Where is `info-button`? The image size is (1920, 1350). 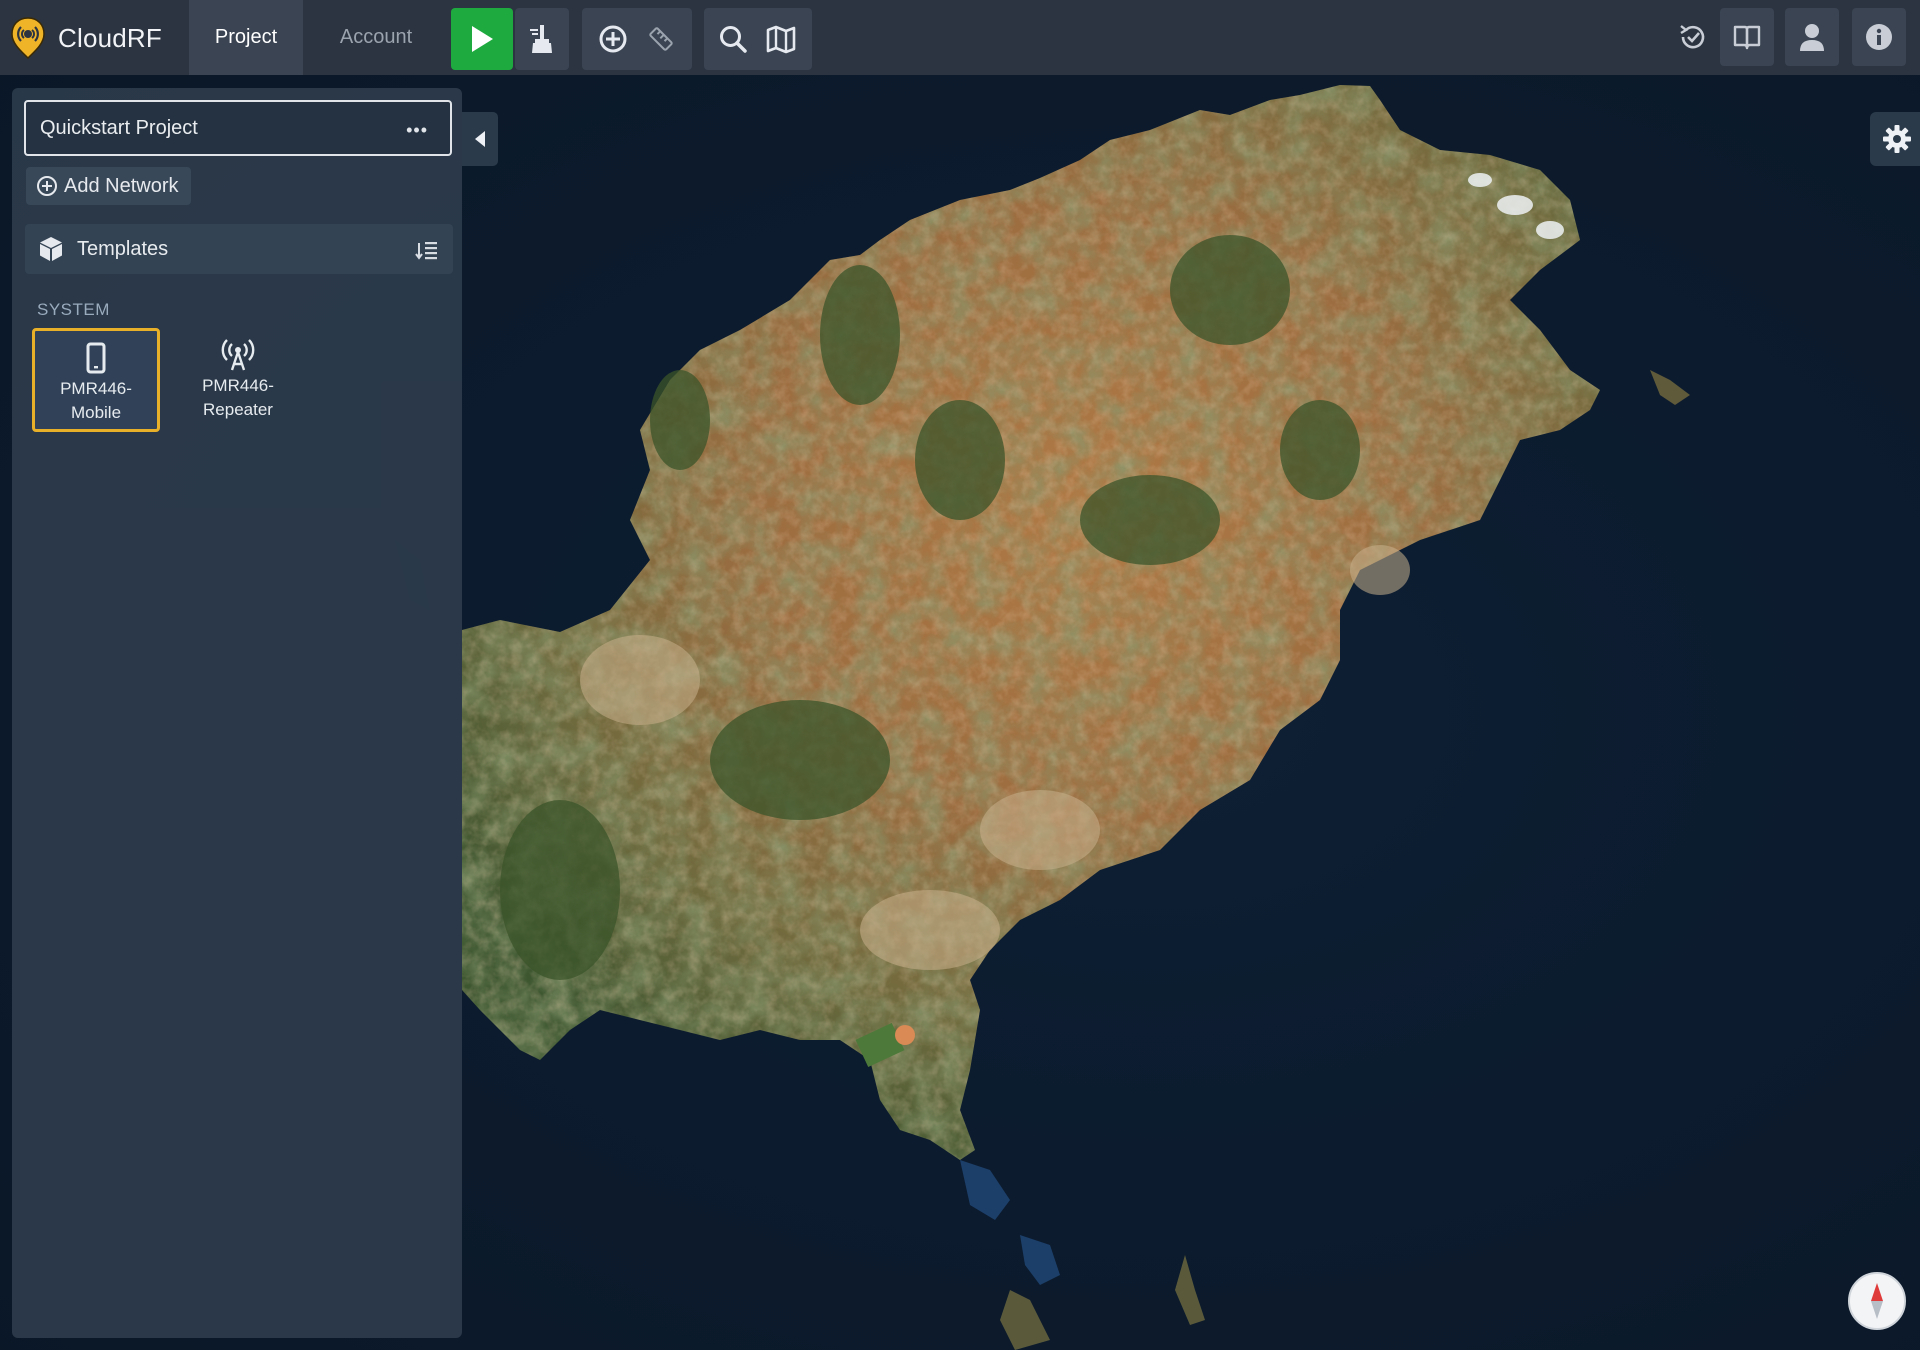 info-button is located at coordinates (1879, 37).